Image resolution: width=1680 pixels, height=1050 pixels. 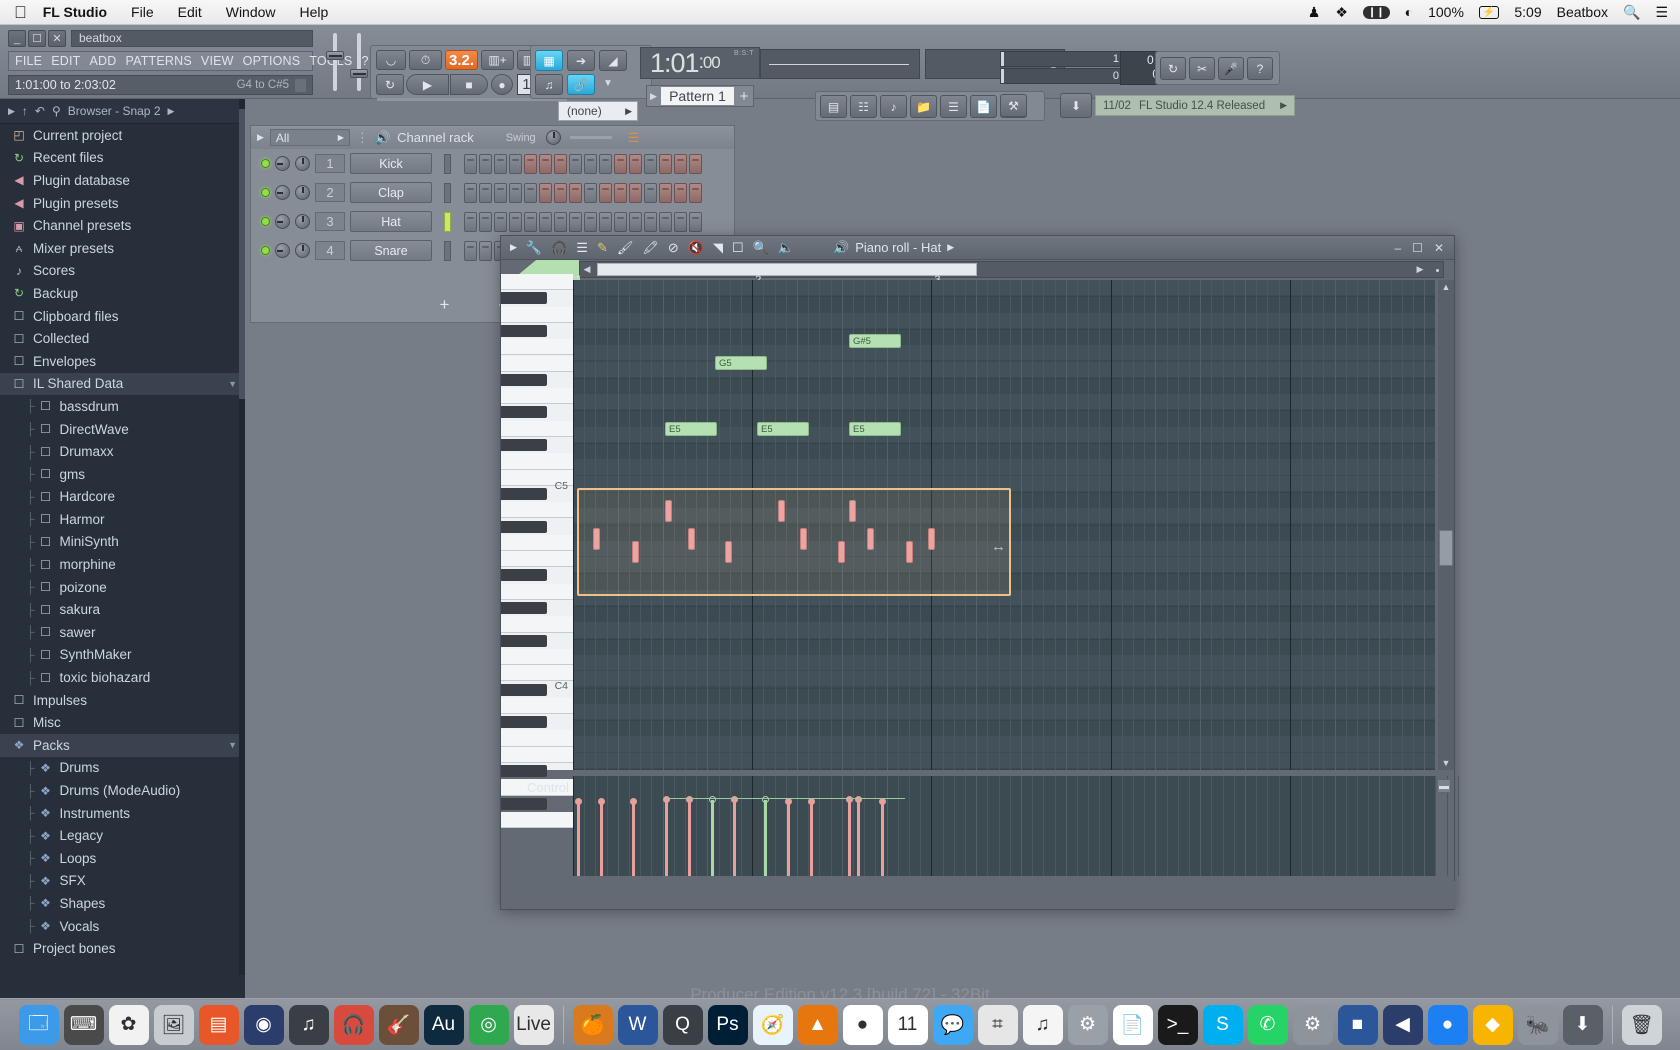 What do you see at coordinates (17, 38) in the screenshot?
I see `minimize-button: _` at bounding box center [17, 38].